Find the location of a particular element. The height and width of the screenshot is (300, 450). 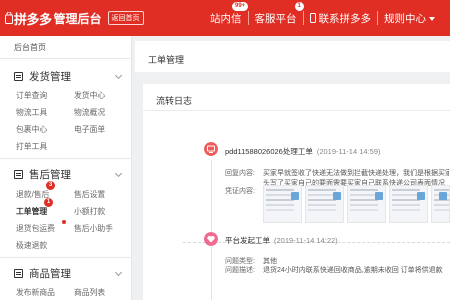

truck-icon is located at coordinates (18, 76).